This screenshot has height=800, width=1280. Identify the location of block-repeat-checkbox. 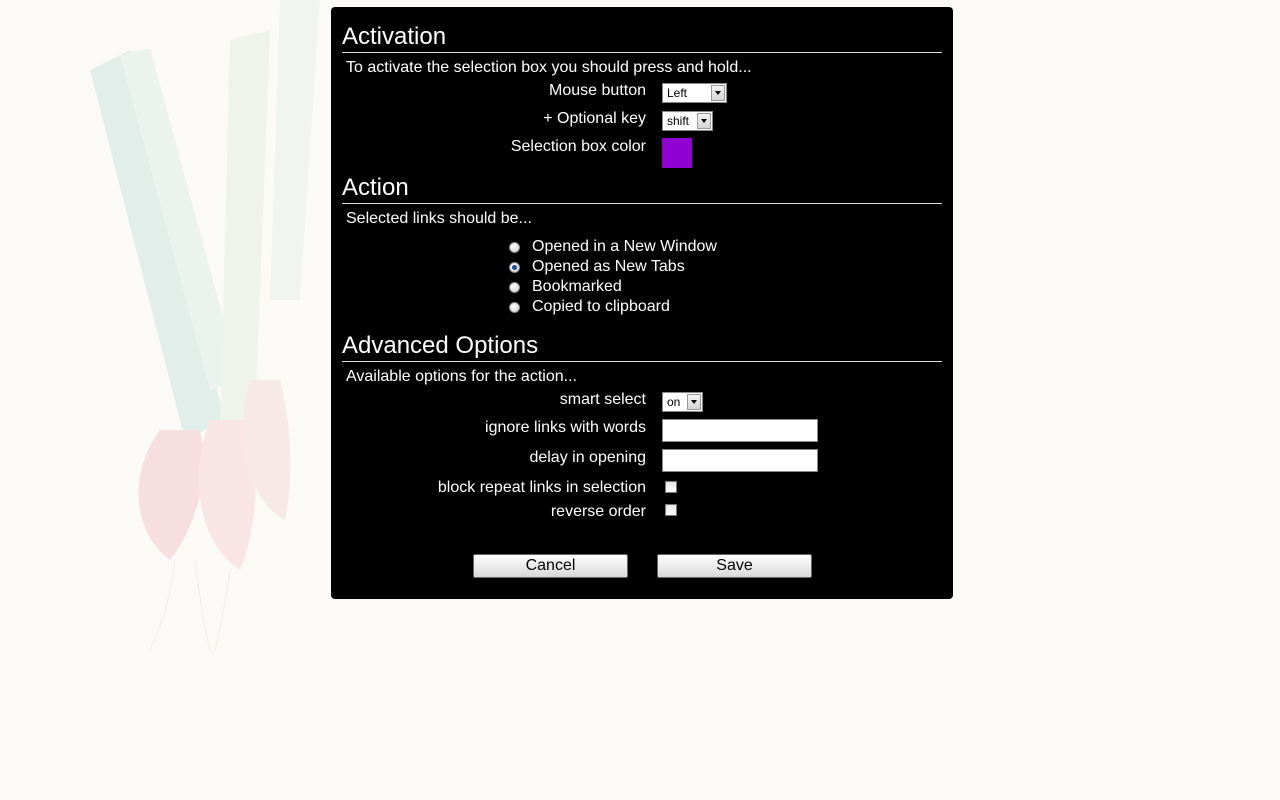
(671, 487).